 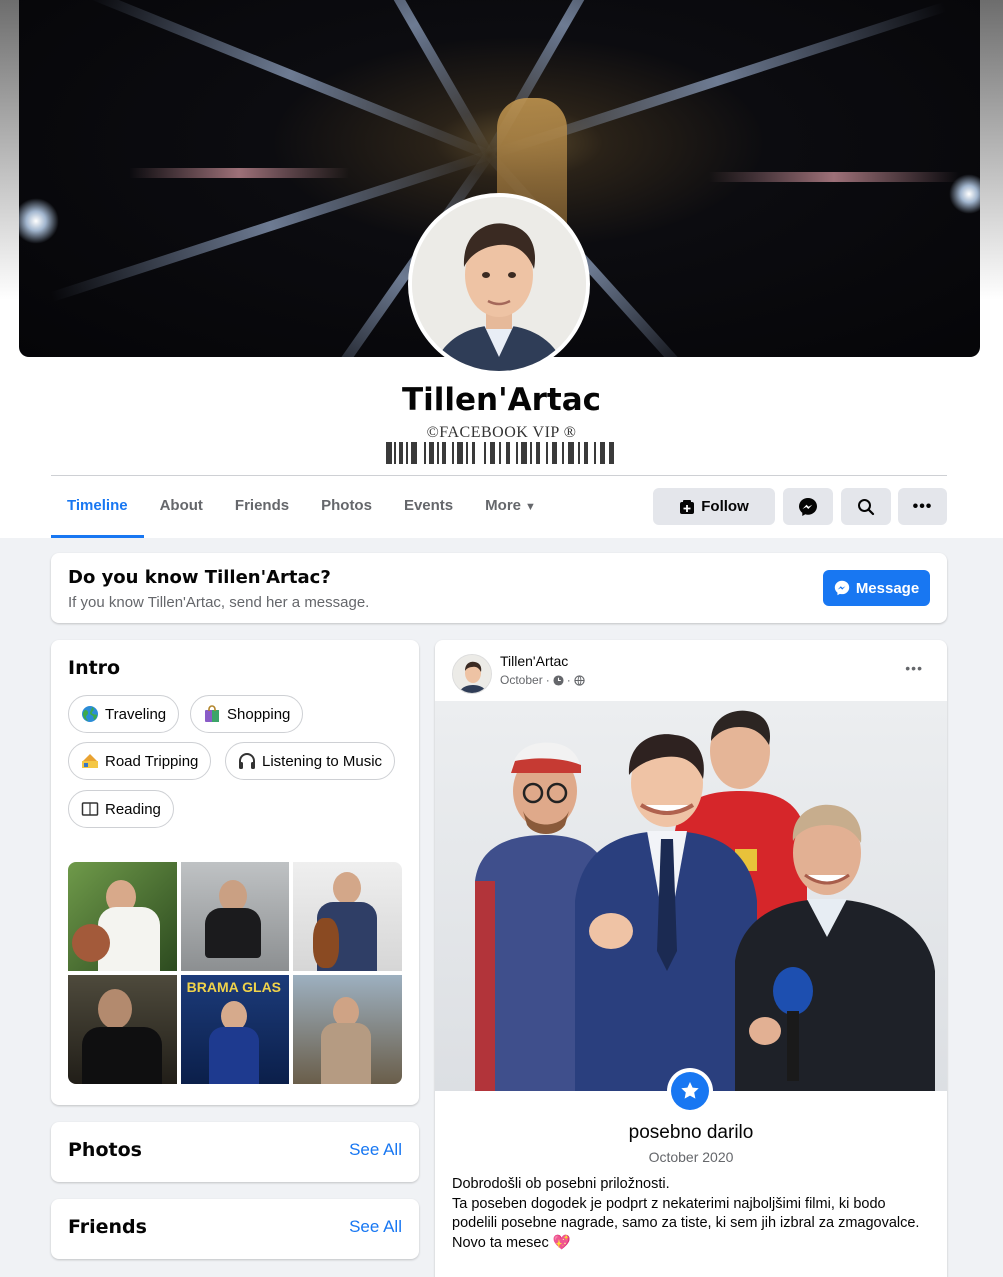 I want to click on event-title: posebno darilo, so click(x=691, y=1133).